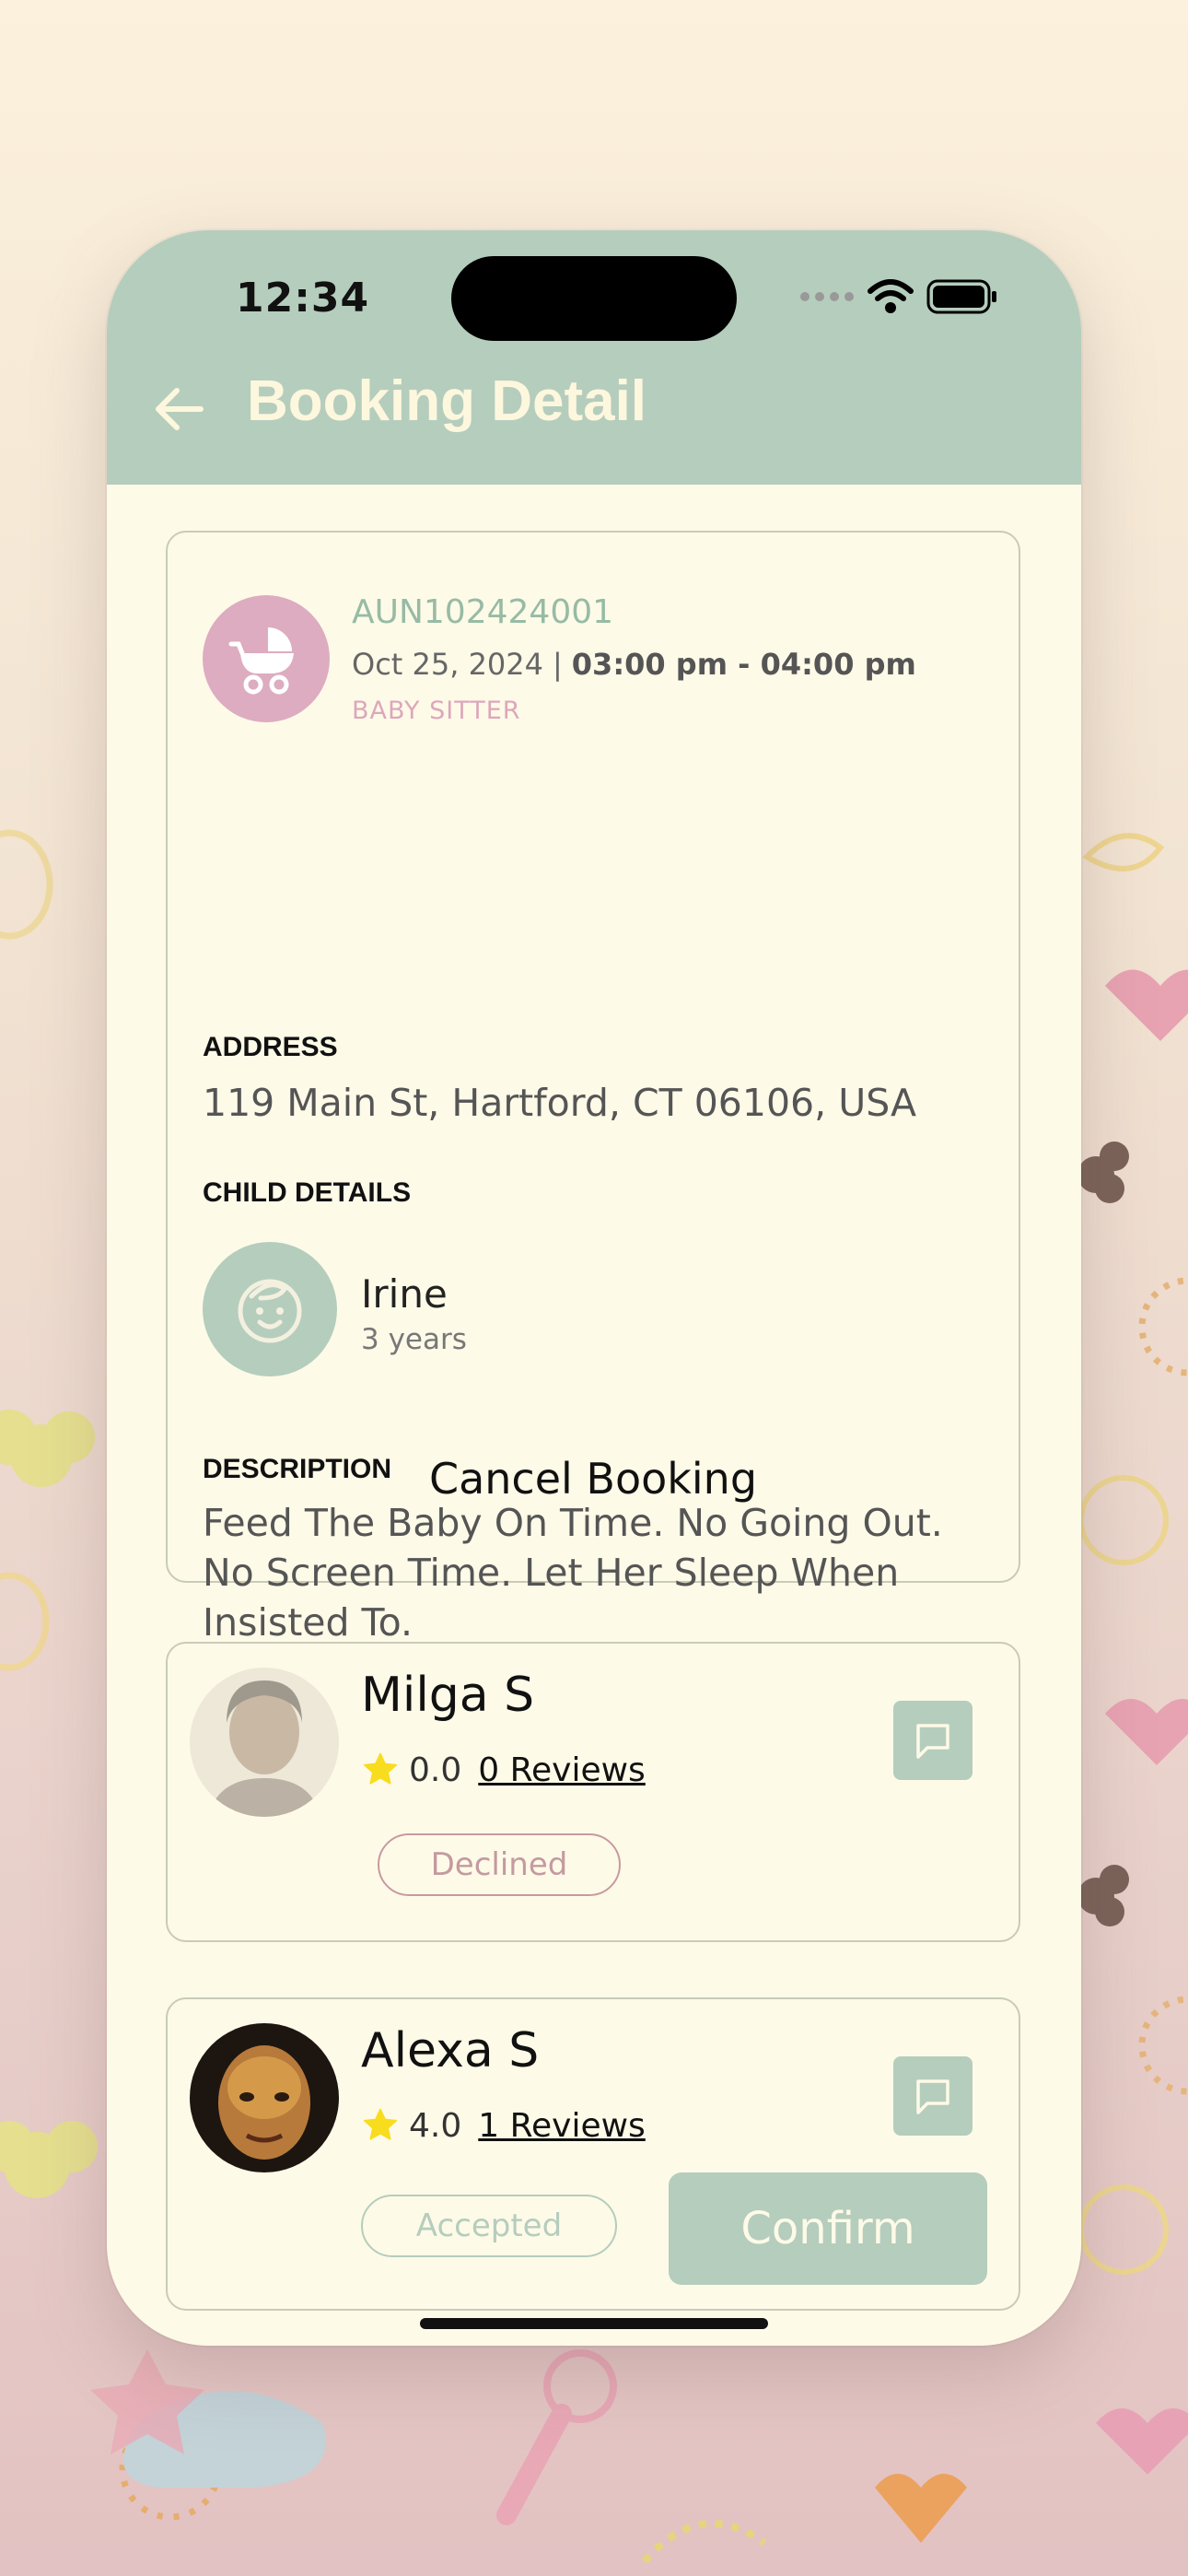 This screenshot has height=2576, width=1188. I want to click on booking-id: AUN102424001, so click(483, 612).